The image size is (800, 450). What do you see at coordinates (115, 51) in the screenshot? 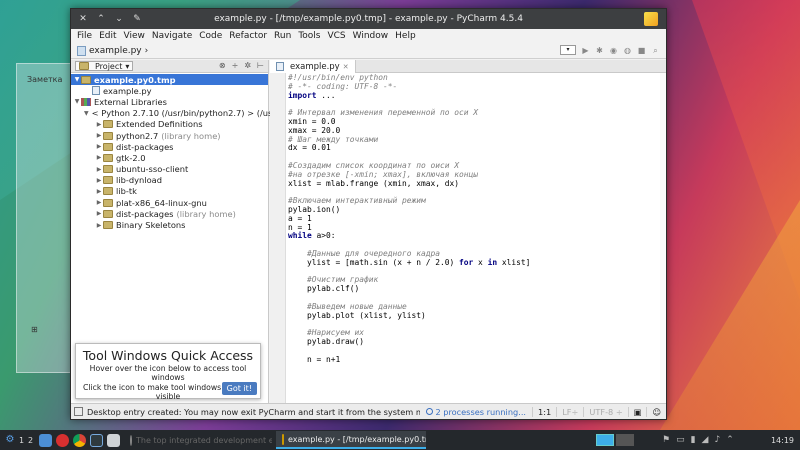
I see `breadcrumb-file: example.py` at bounding box center [115, 51].